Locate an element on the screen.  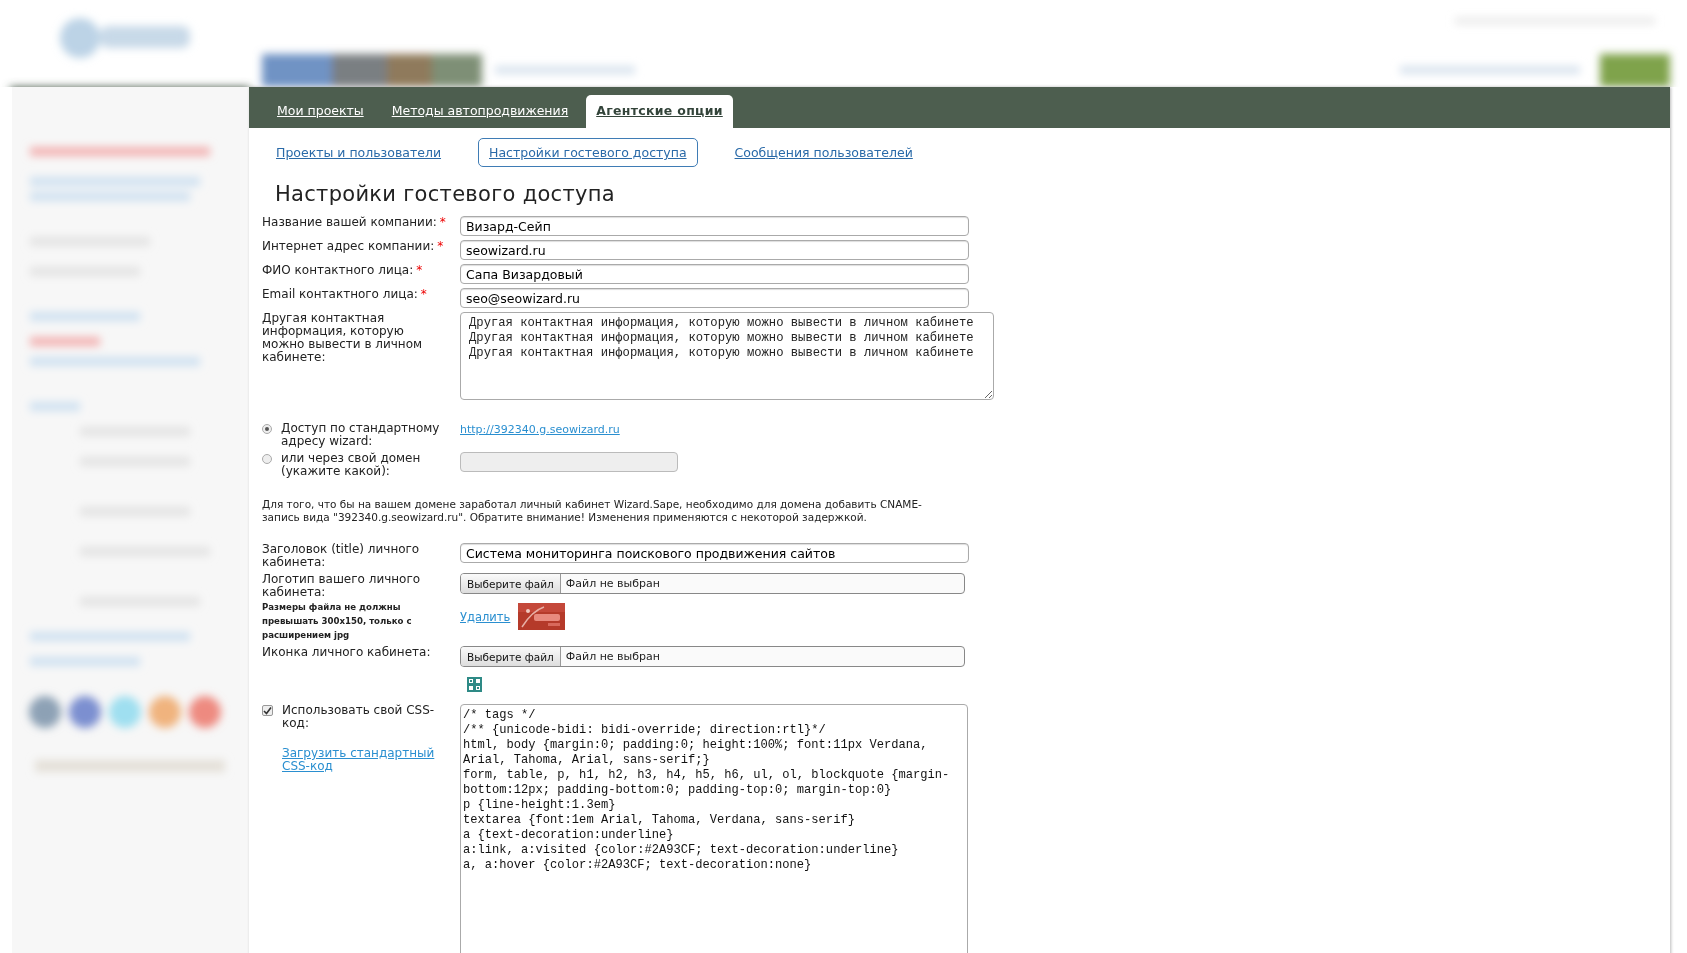
nav-tab: Агентские опции is located at coordinates (659, 111).